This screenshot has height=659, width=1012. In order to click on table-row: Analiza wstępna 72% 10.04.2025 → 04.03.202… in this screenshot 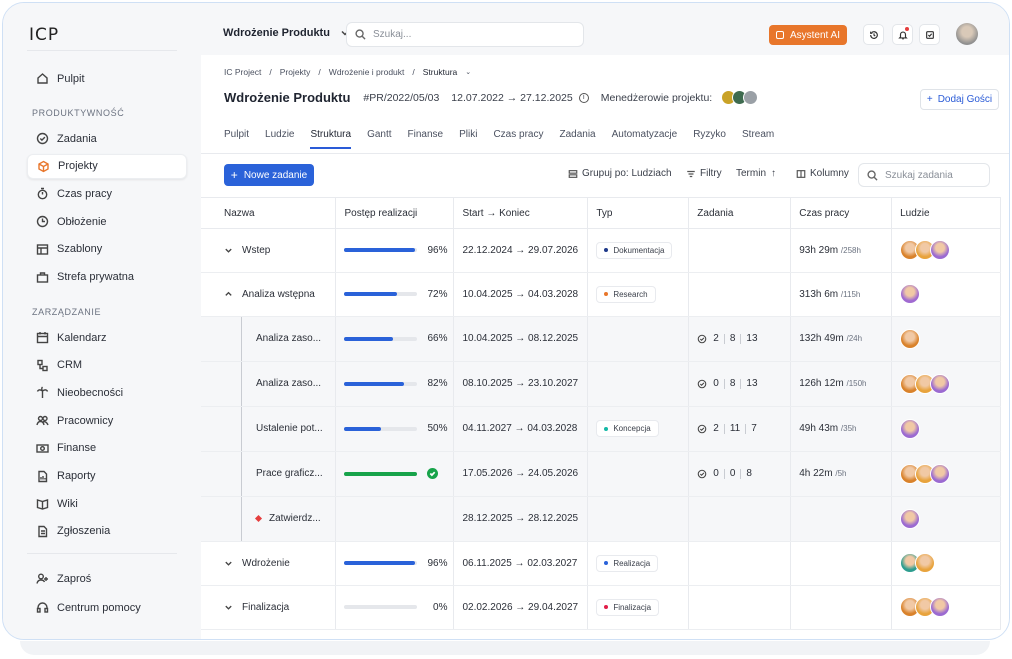, I will do `click(601, 294)`.